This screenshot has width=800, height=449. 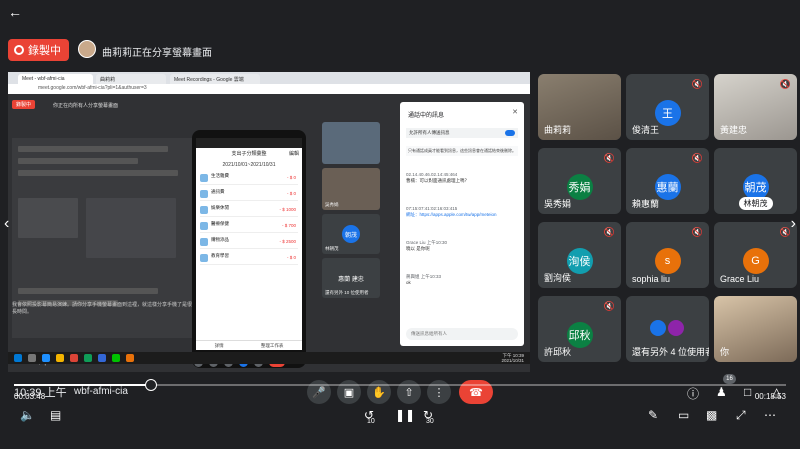 What do you see at coordinates (558, 130) in the screenshot?
I see `participant-name: 曲莉莉` at bounding box center [558, 130].